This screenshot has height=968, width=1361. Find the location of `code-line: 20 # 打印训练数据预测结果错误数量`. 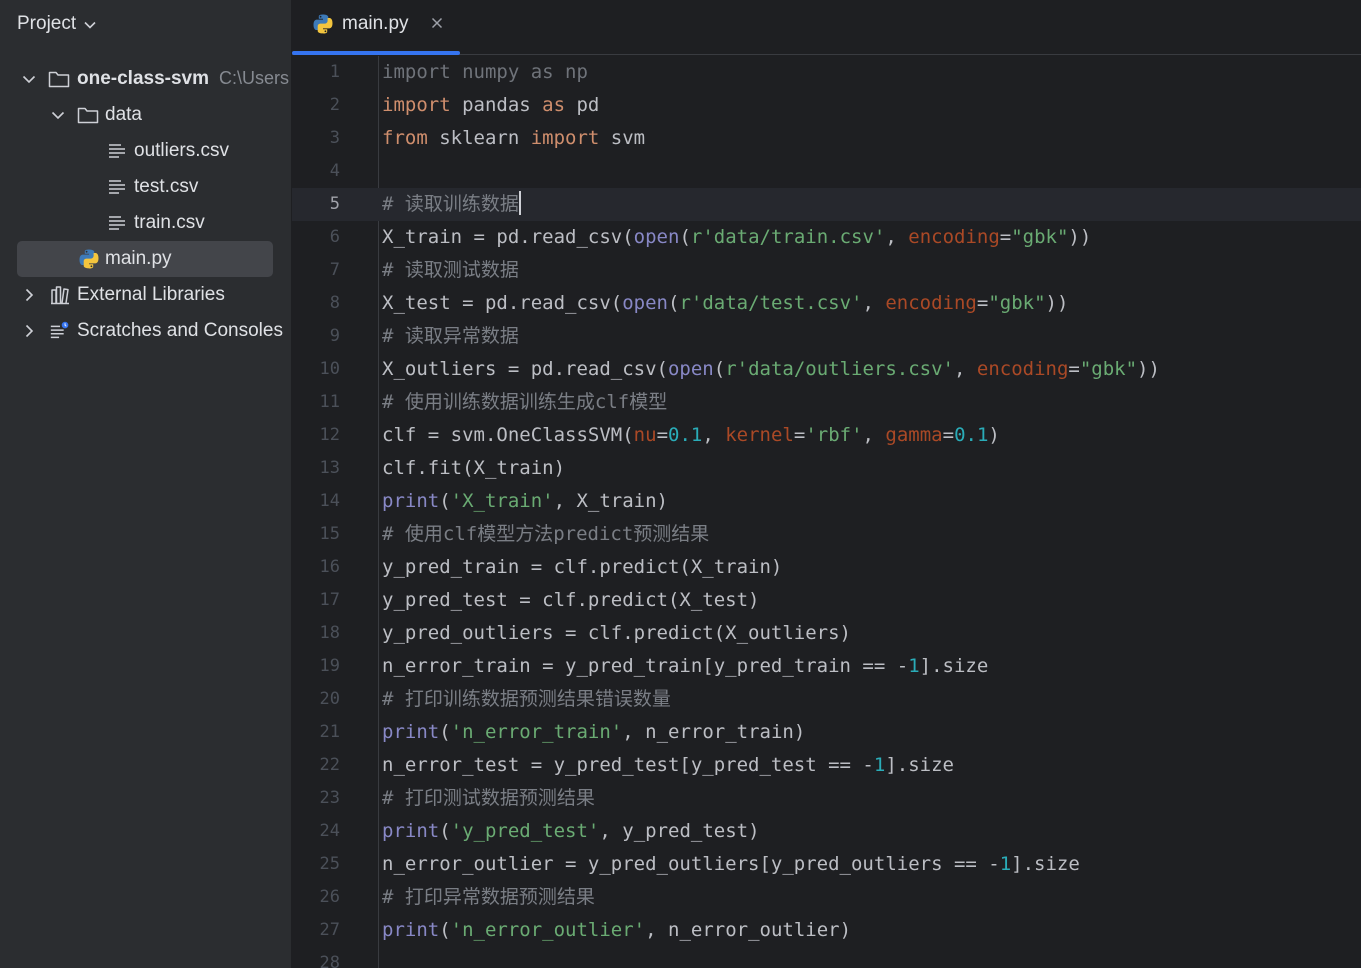

code-line: 20 # 打印训练数据预测结果错误数量 is located at coordinates (826, 699).